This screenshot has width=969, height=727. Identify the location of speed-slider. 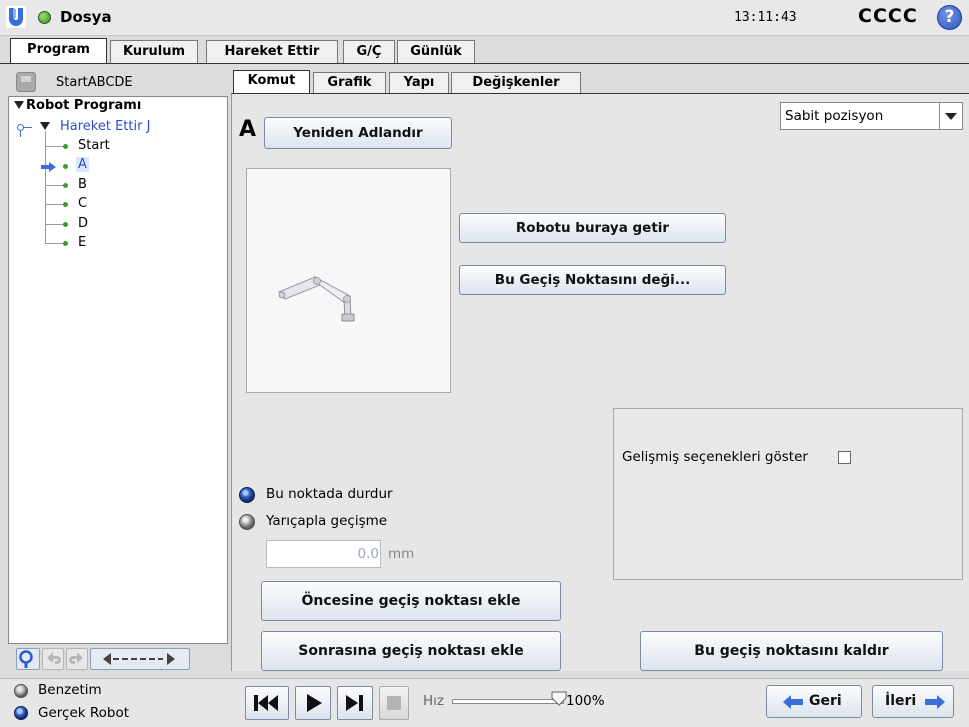
(508, 701).